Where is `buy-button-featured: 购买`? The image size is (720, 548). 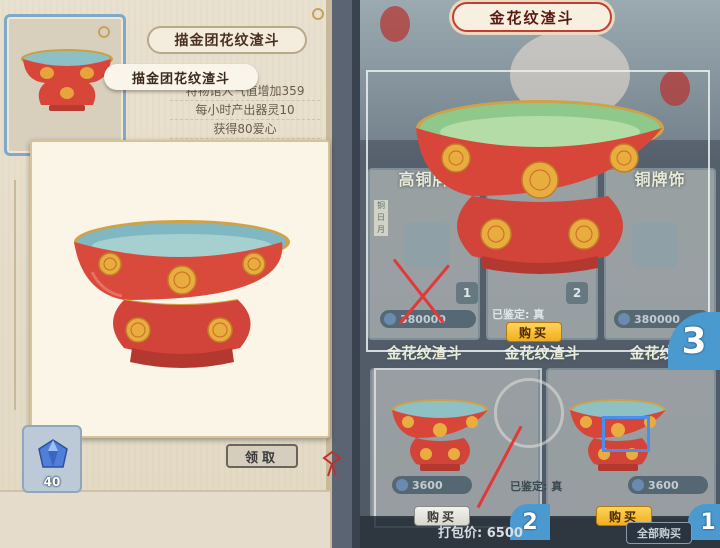 buy-button-featured: 购买 is located at coordinates (534, 332).